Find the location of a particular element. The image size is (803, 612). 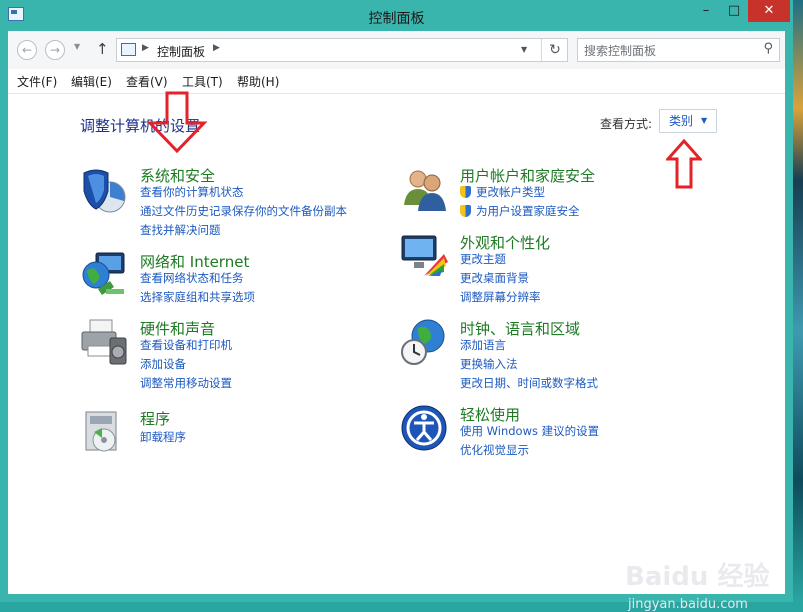

chevron-down-icon: ▼ is located at coordinates (704, 120).